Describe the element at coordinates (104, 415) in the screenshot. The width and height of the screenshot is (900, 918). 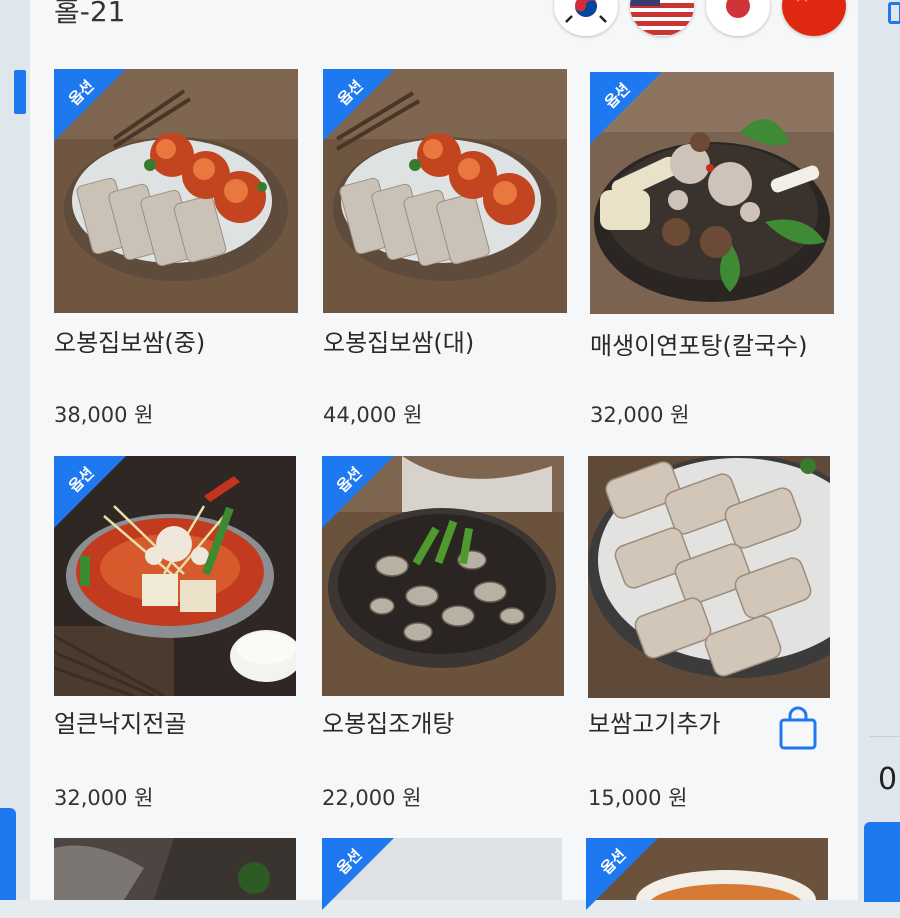
I see `menu-item-price: 38,000 원` at that location.